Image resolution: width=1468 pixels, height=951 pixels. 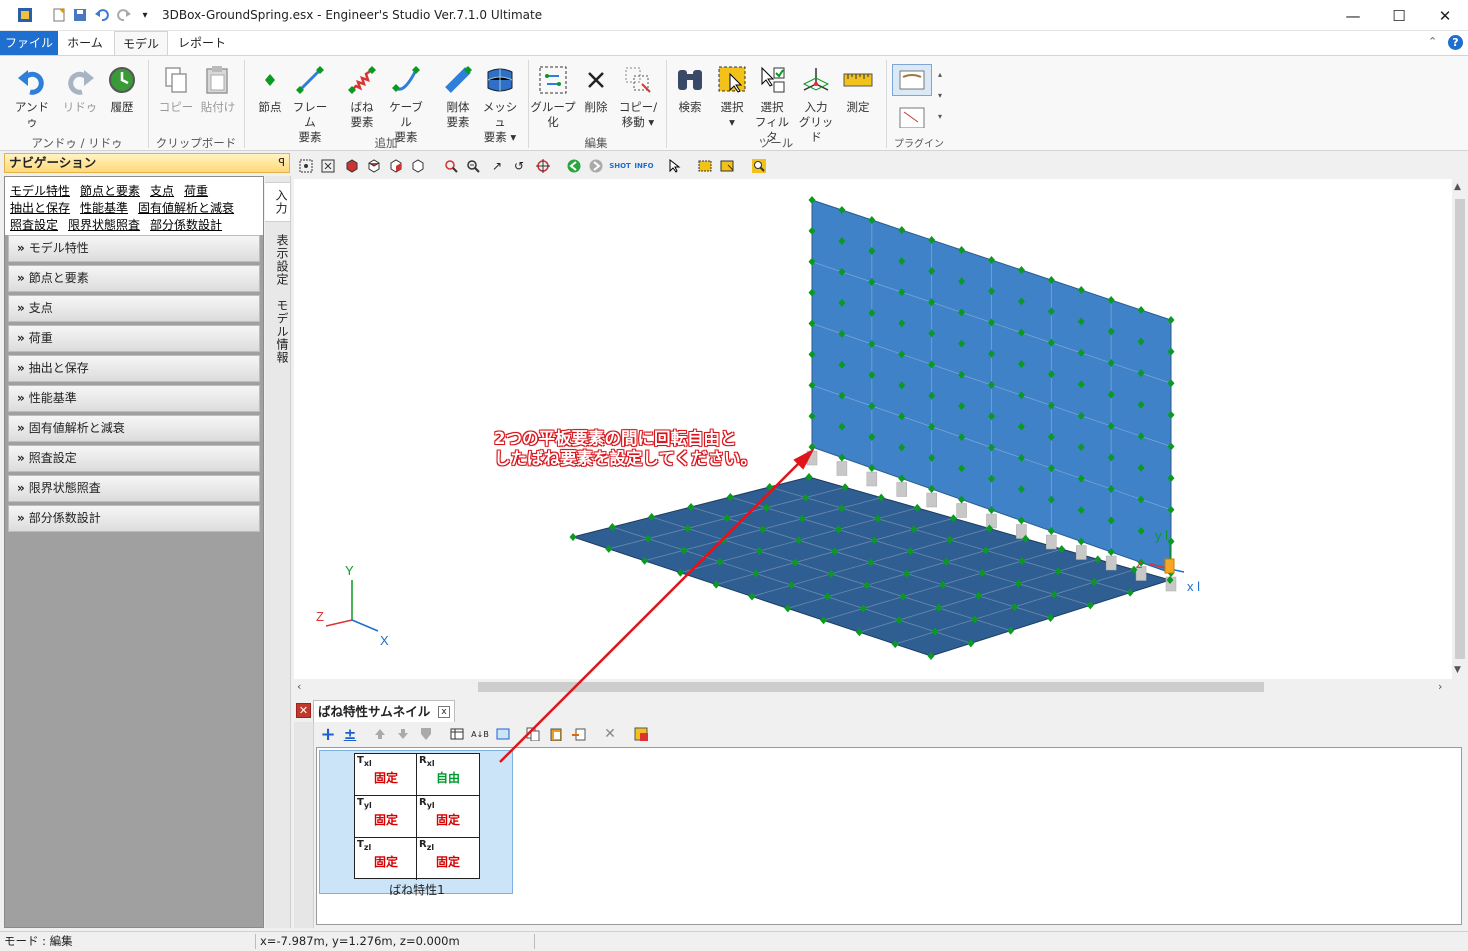 What do you see at coordinates (270, 88) in the screenshot?
I see `node-button: 節点` at bounding box center [270, 88].